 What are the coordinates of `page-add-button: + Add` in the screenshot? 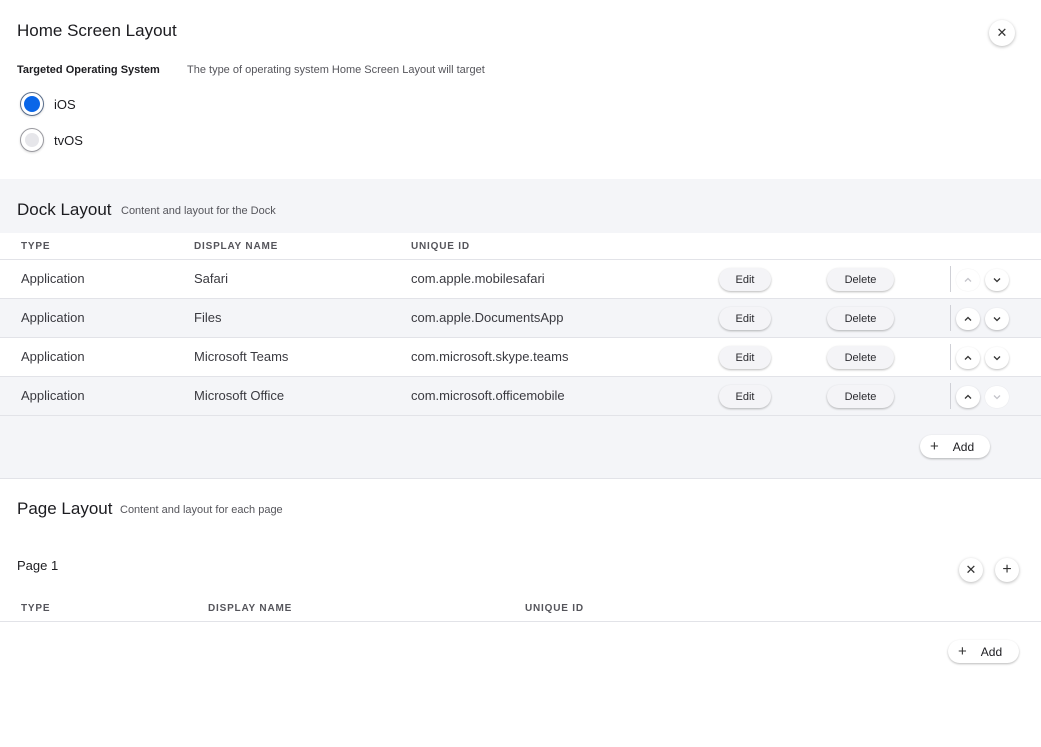 It's located at (983, 651).